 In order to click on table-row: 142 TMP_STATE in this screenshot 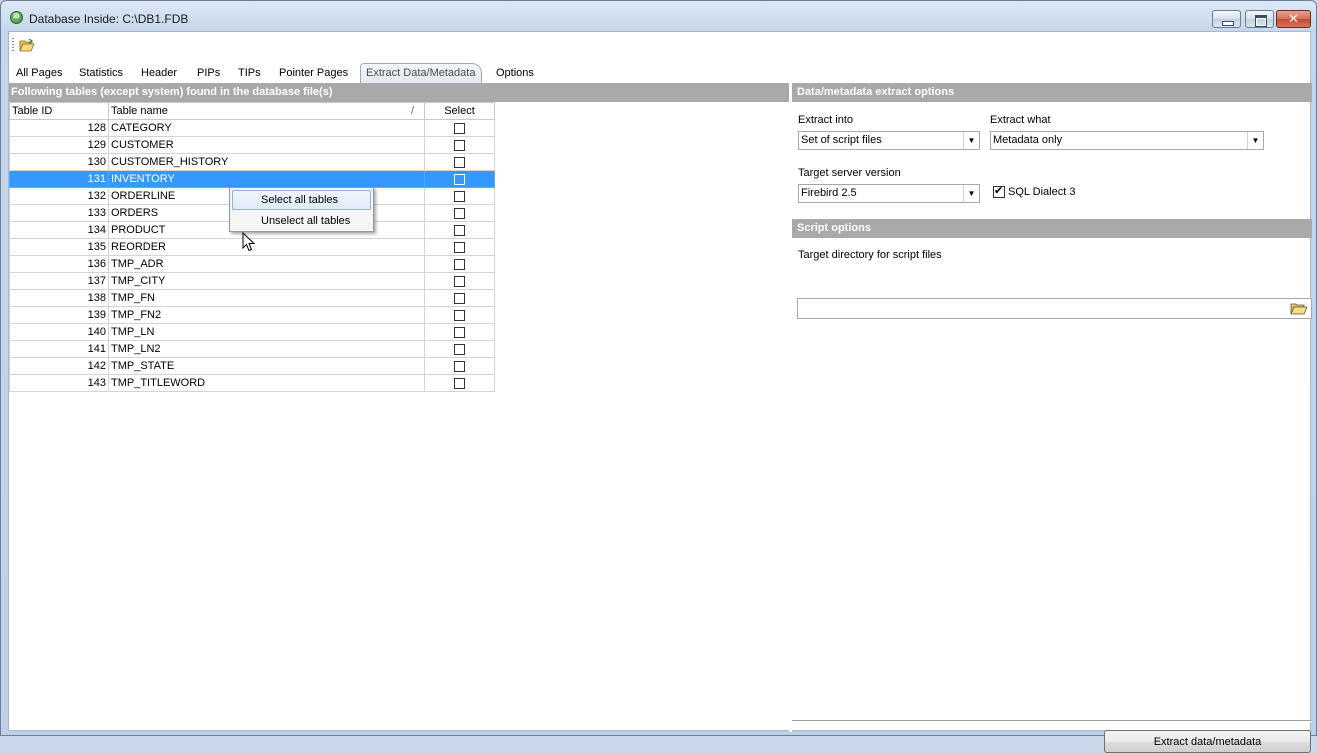, I will do `click(252, 366)`.